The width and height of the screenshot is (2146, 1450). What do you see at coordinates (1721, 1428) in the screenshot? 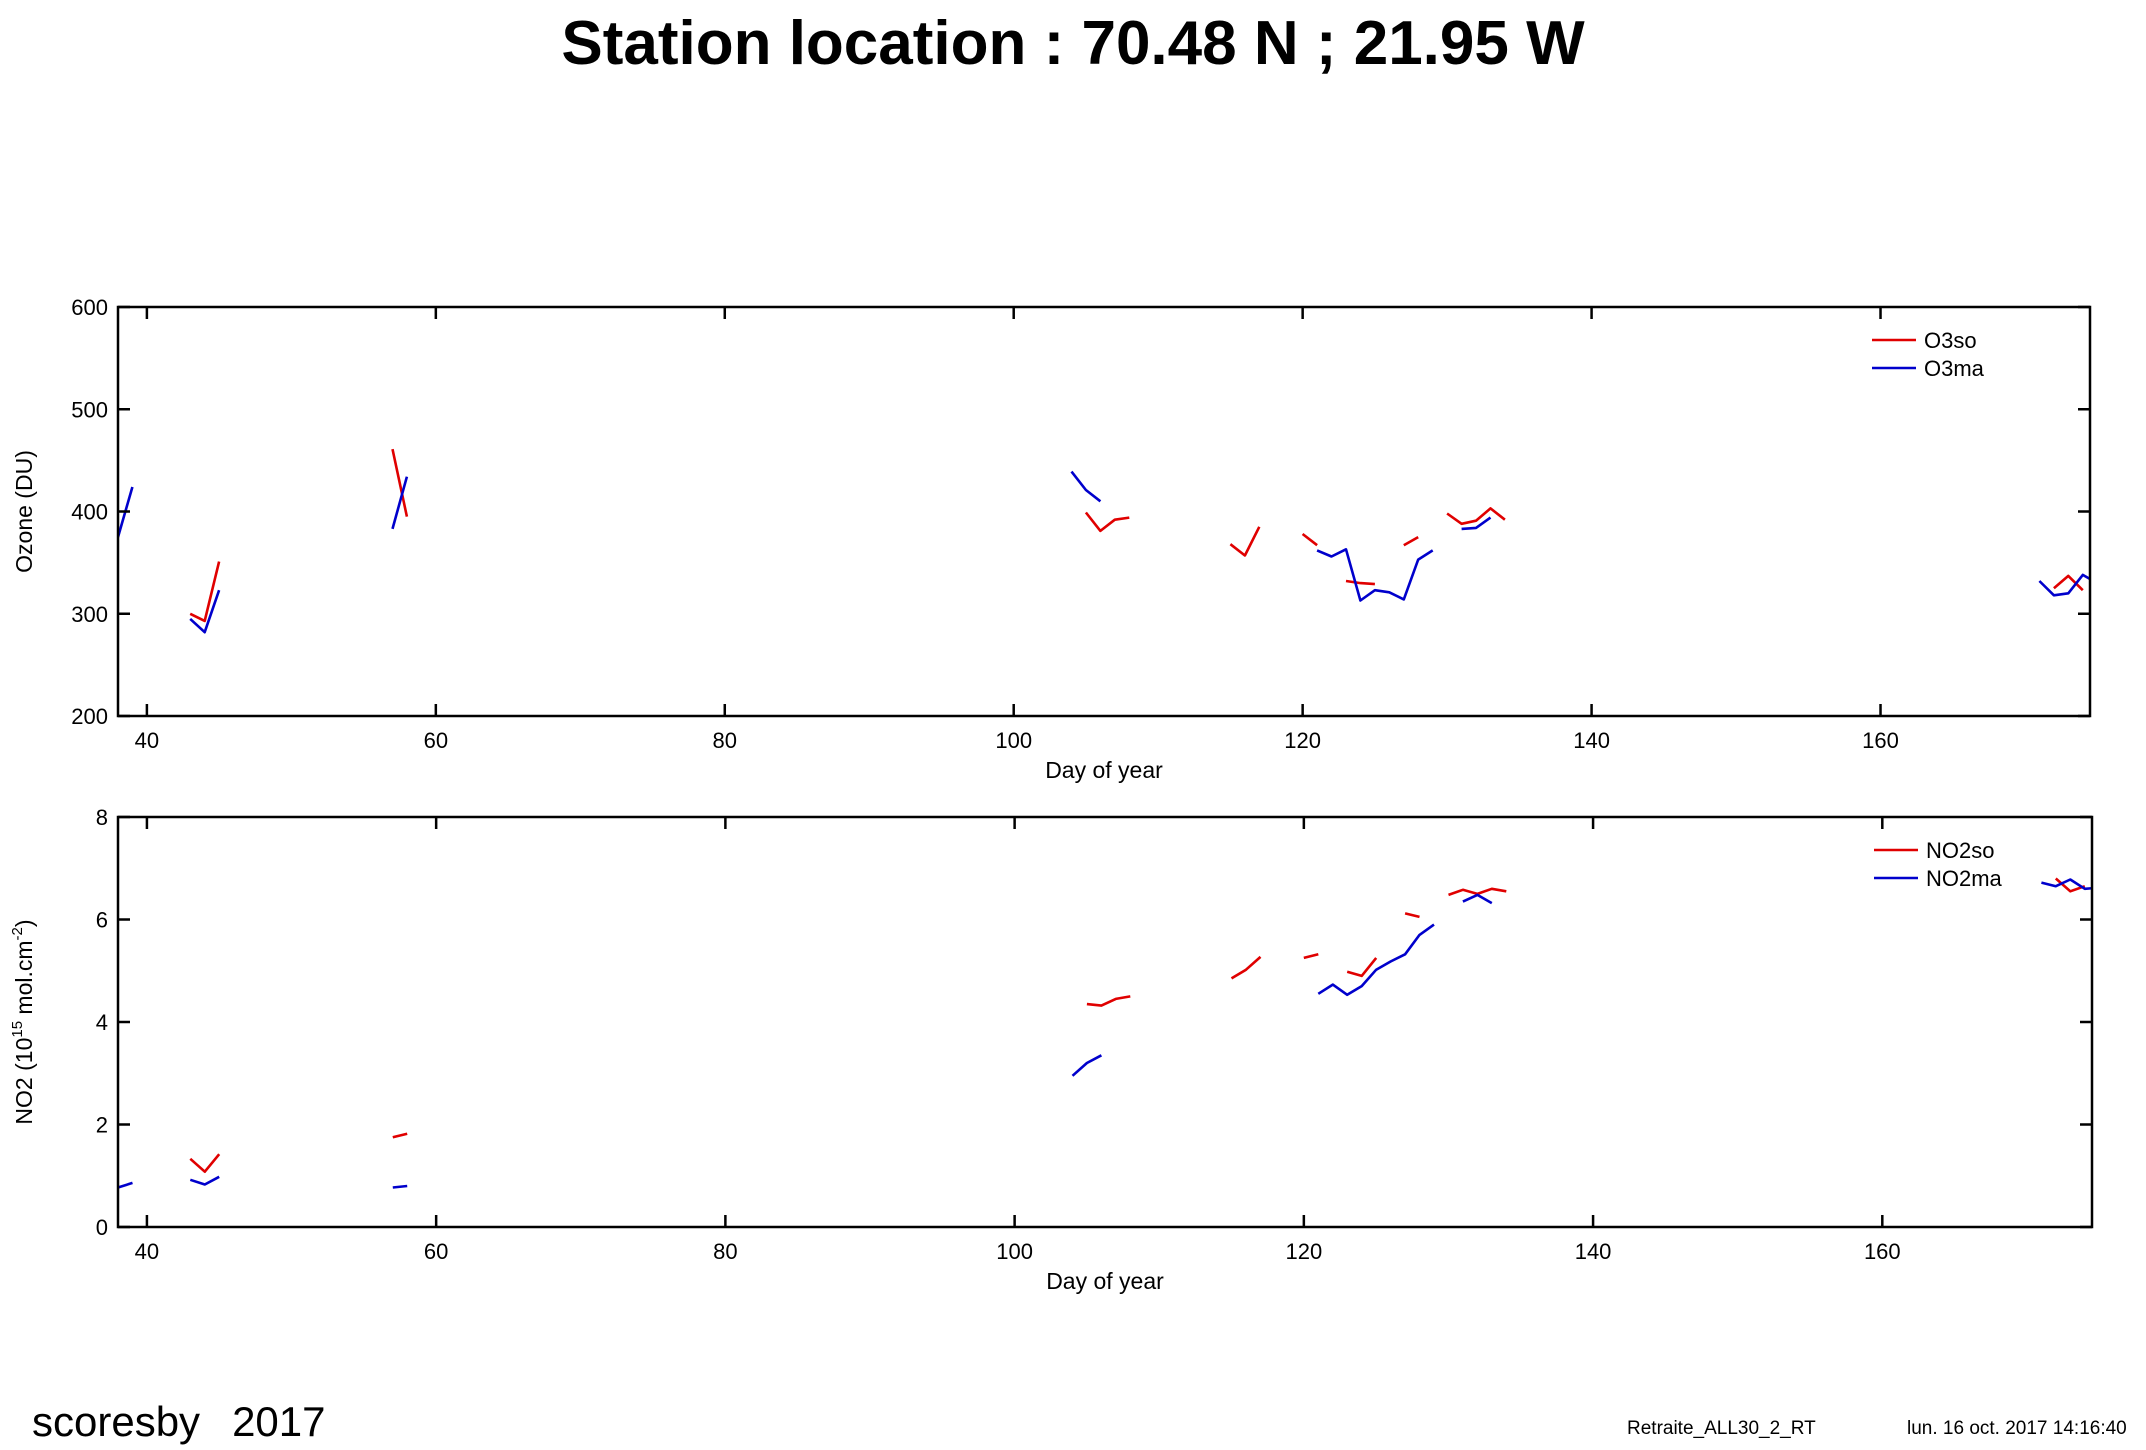
I see `footer-run-id: Retraite_ALL30_2_RT` at bounding box center [1721, 1428].